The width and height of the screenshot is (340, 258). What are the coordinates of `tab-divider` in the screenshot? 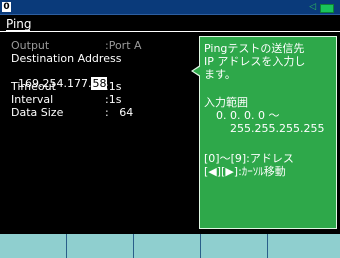 It's located at (170, 31).